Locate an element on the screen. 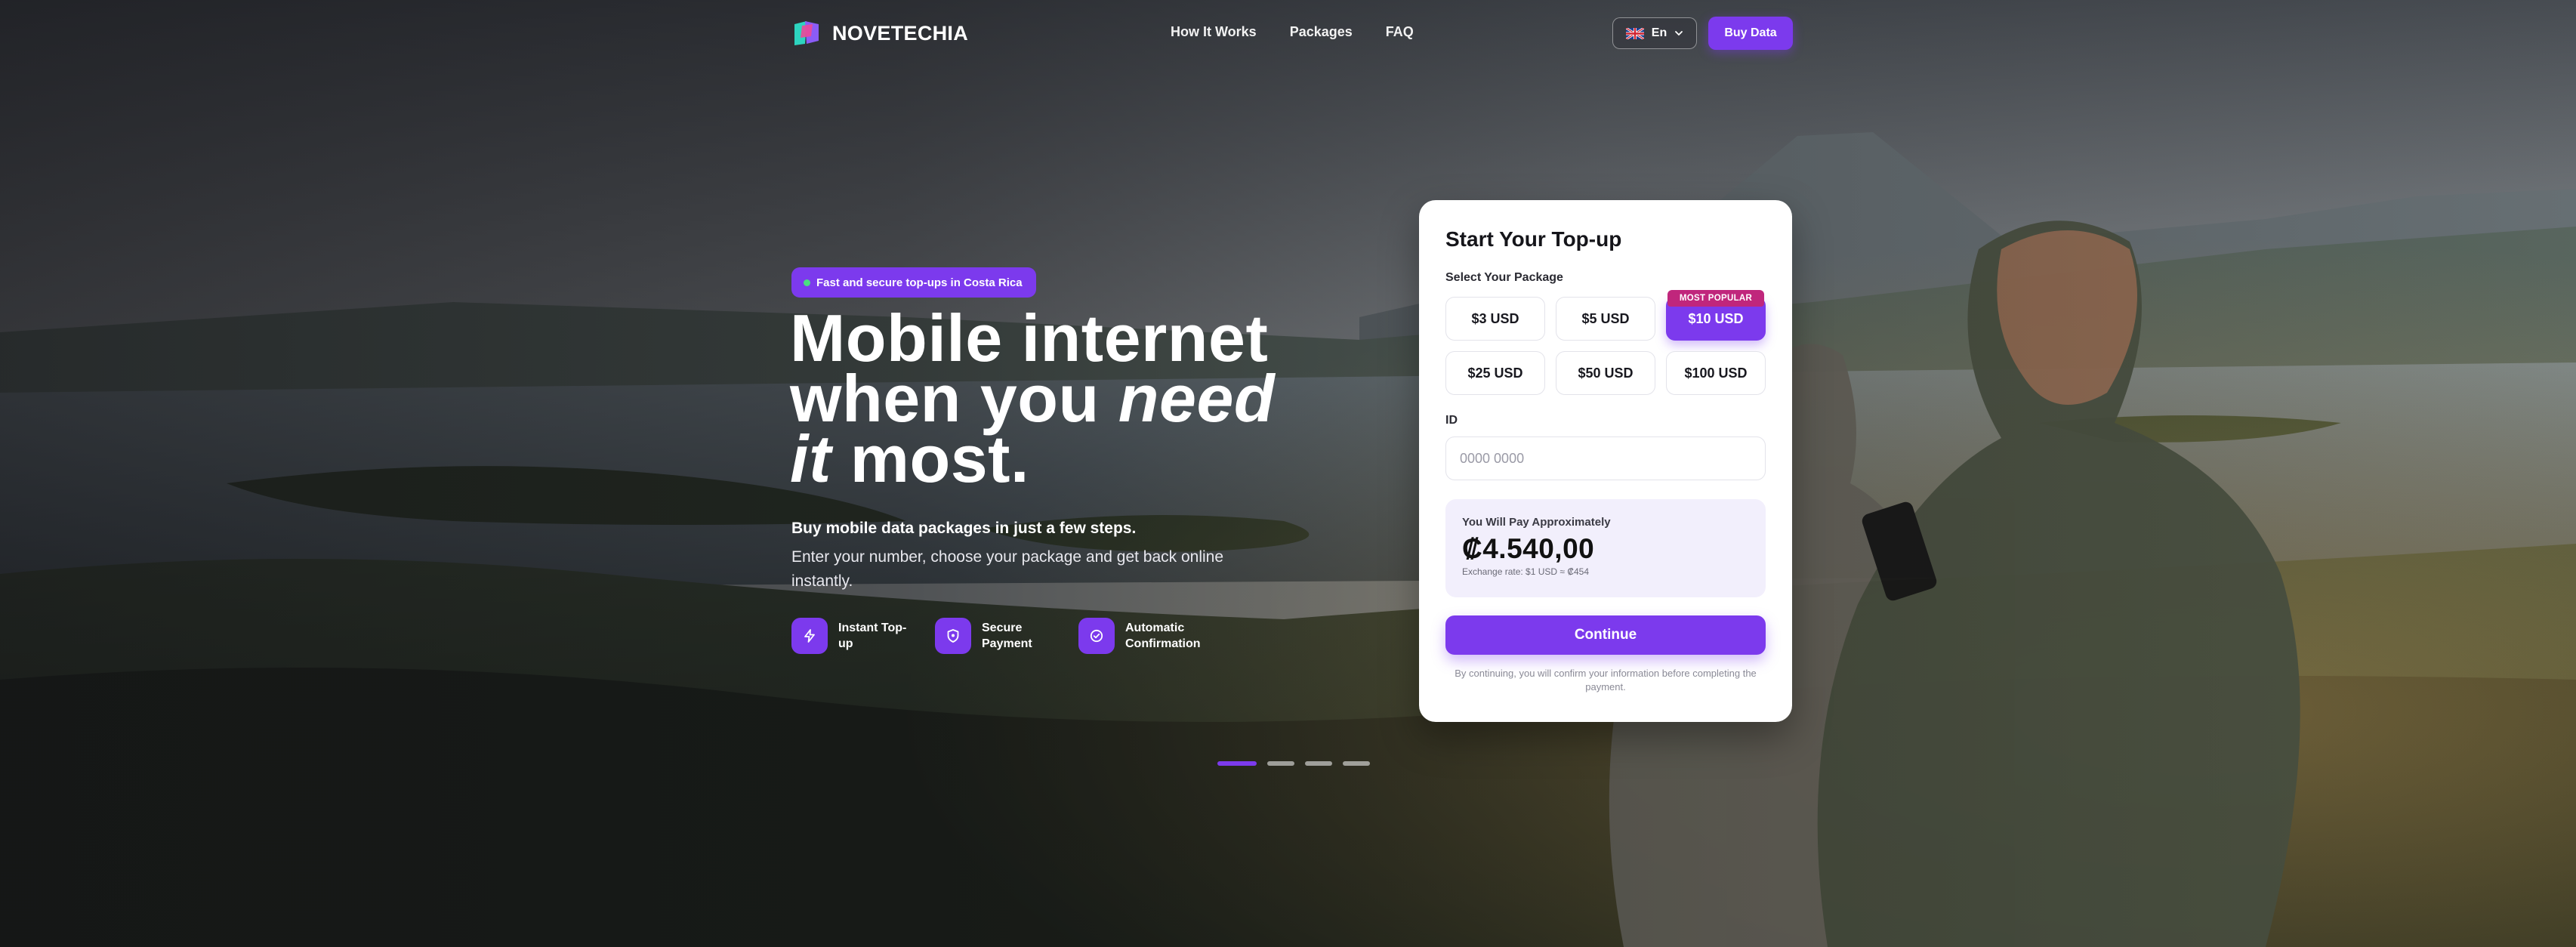 Image resolution: width=2576 pixels, height=947 pixels. feature-automatic-confirmation: Automatic Confirmation is located at coordinates (1139, 636).